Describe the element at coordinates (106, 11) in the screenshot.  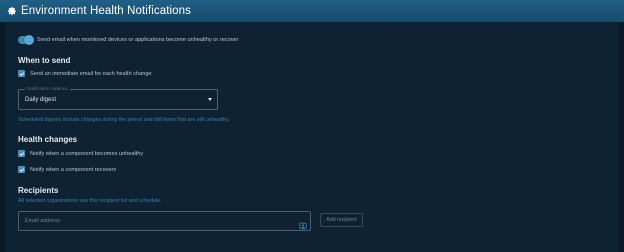
I see `page-title: Environment Health Notifications` at that location.